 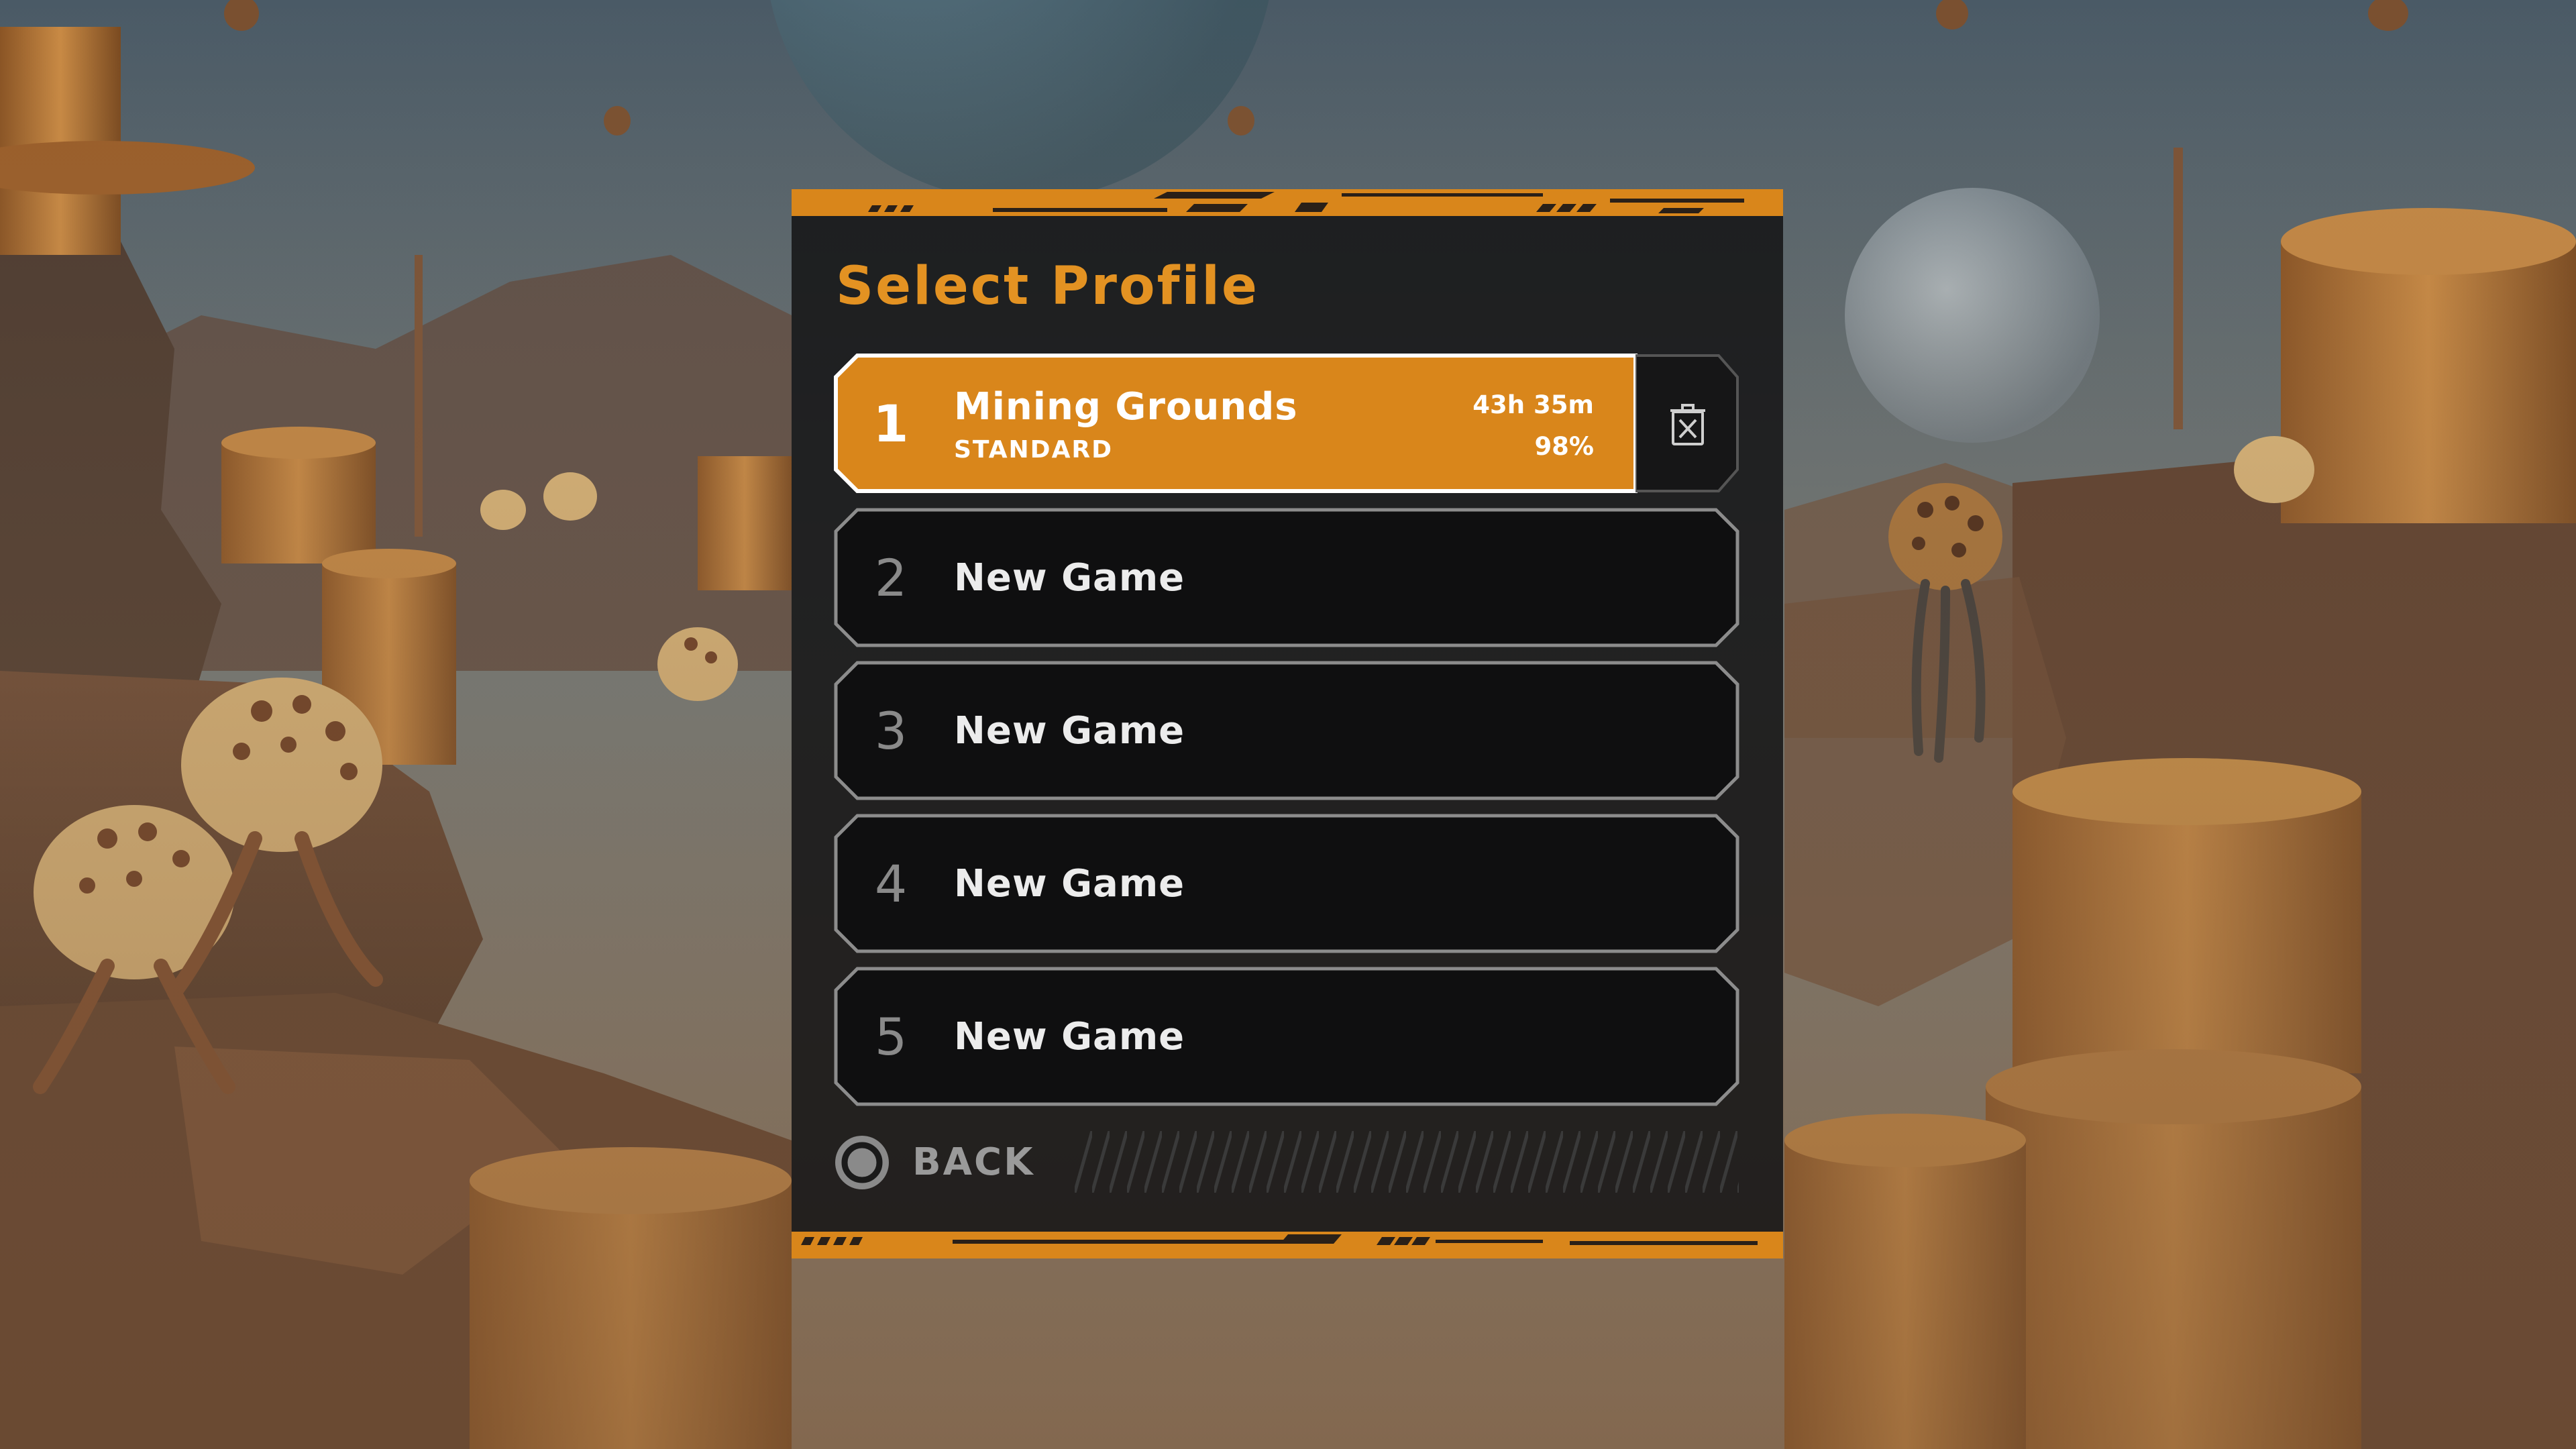 What do you see at coordinates (1126, 407) in the screenshot?
I see `profile-name: Mining Grounds` at bounding box center [1126, 407].